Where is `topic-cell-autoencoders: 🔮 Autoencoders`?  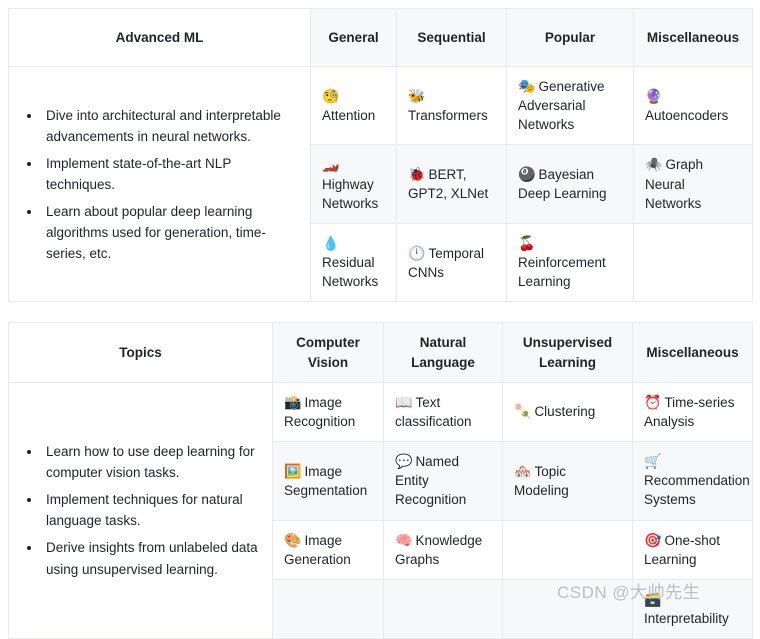
topic-cell-autoencoders: 🔮 Autoencoders is located at coordinates (693, 105).